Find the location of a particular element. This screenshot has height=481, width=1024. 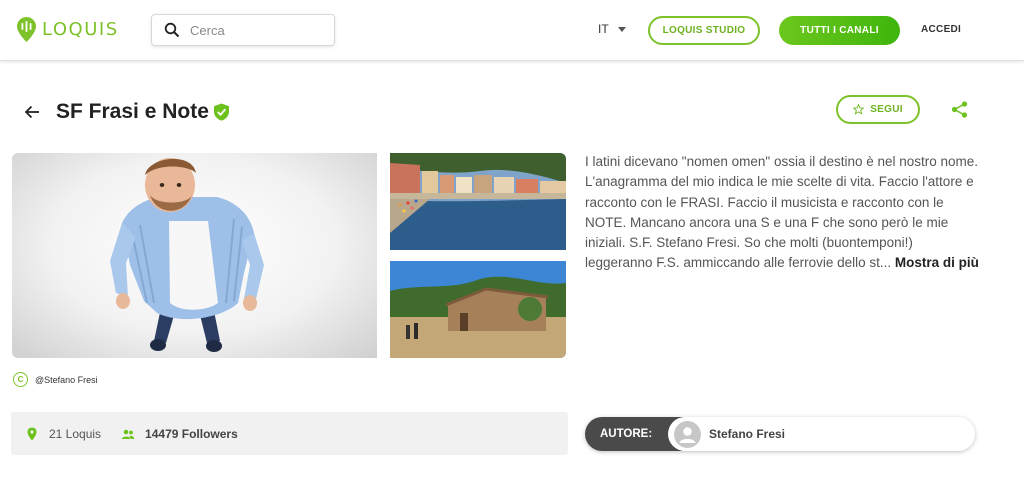

login-button: ACCEDI is located at coordinates (941, 29).